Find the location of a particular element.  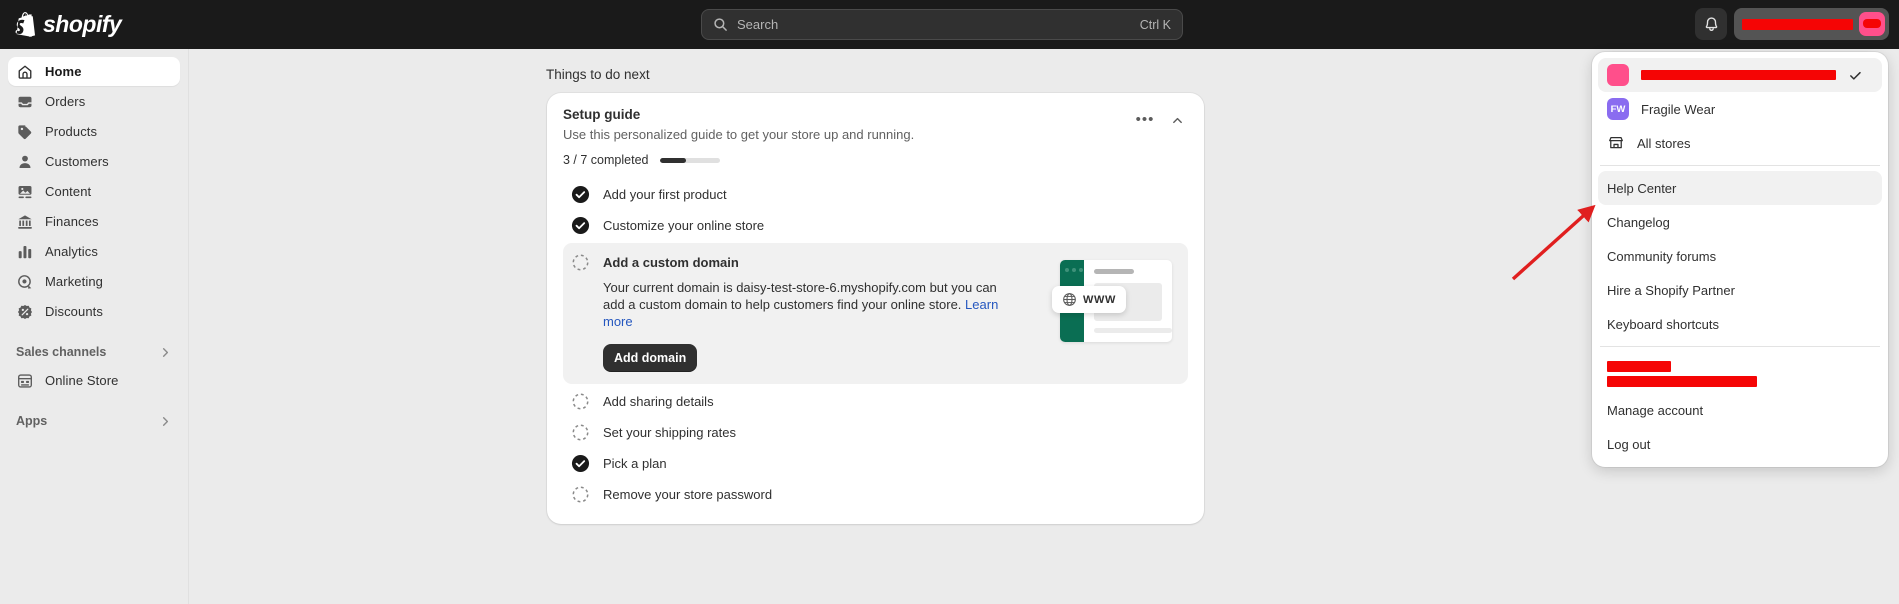

sidebar-group-apps: Apps is located at coordinates (94, 421).